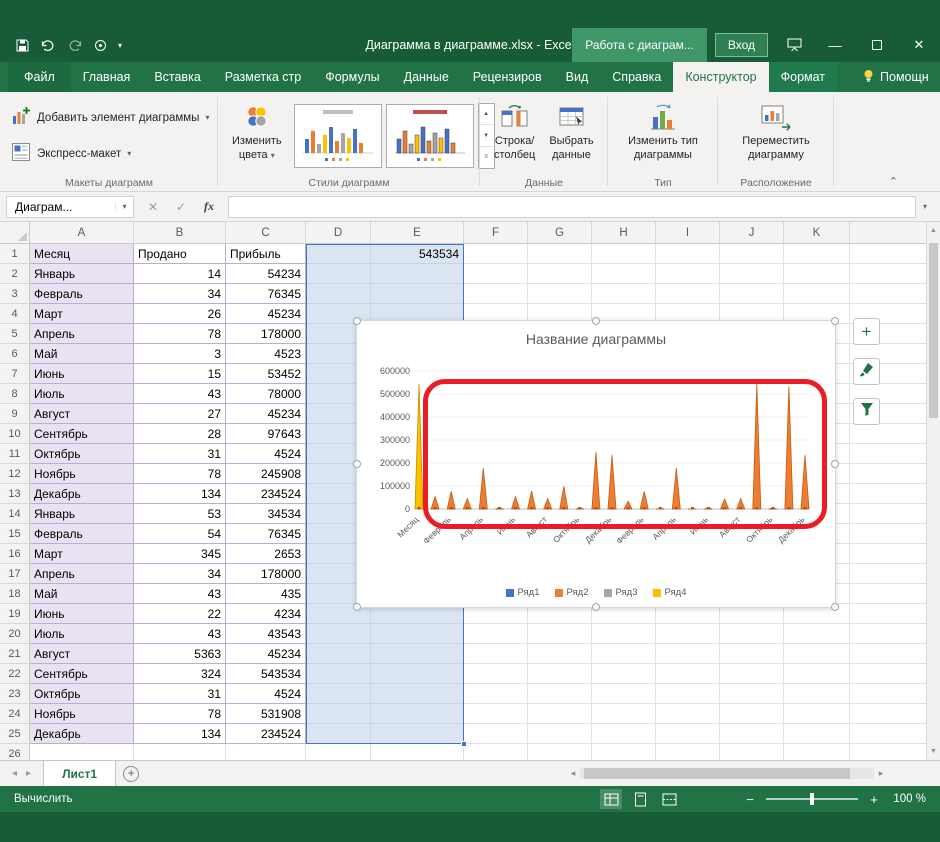 Image resolution: width=940 pixels, height=842 pixels. What do you see at coordinates (82, 734) in the screenshot?
I see `cell-A25: Декабрь` at bounding box center [82, 734].